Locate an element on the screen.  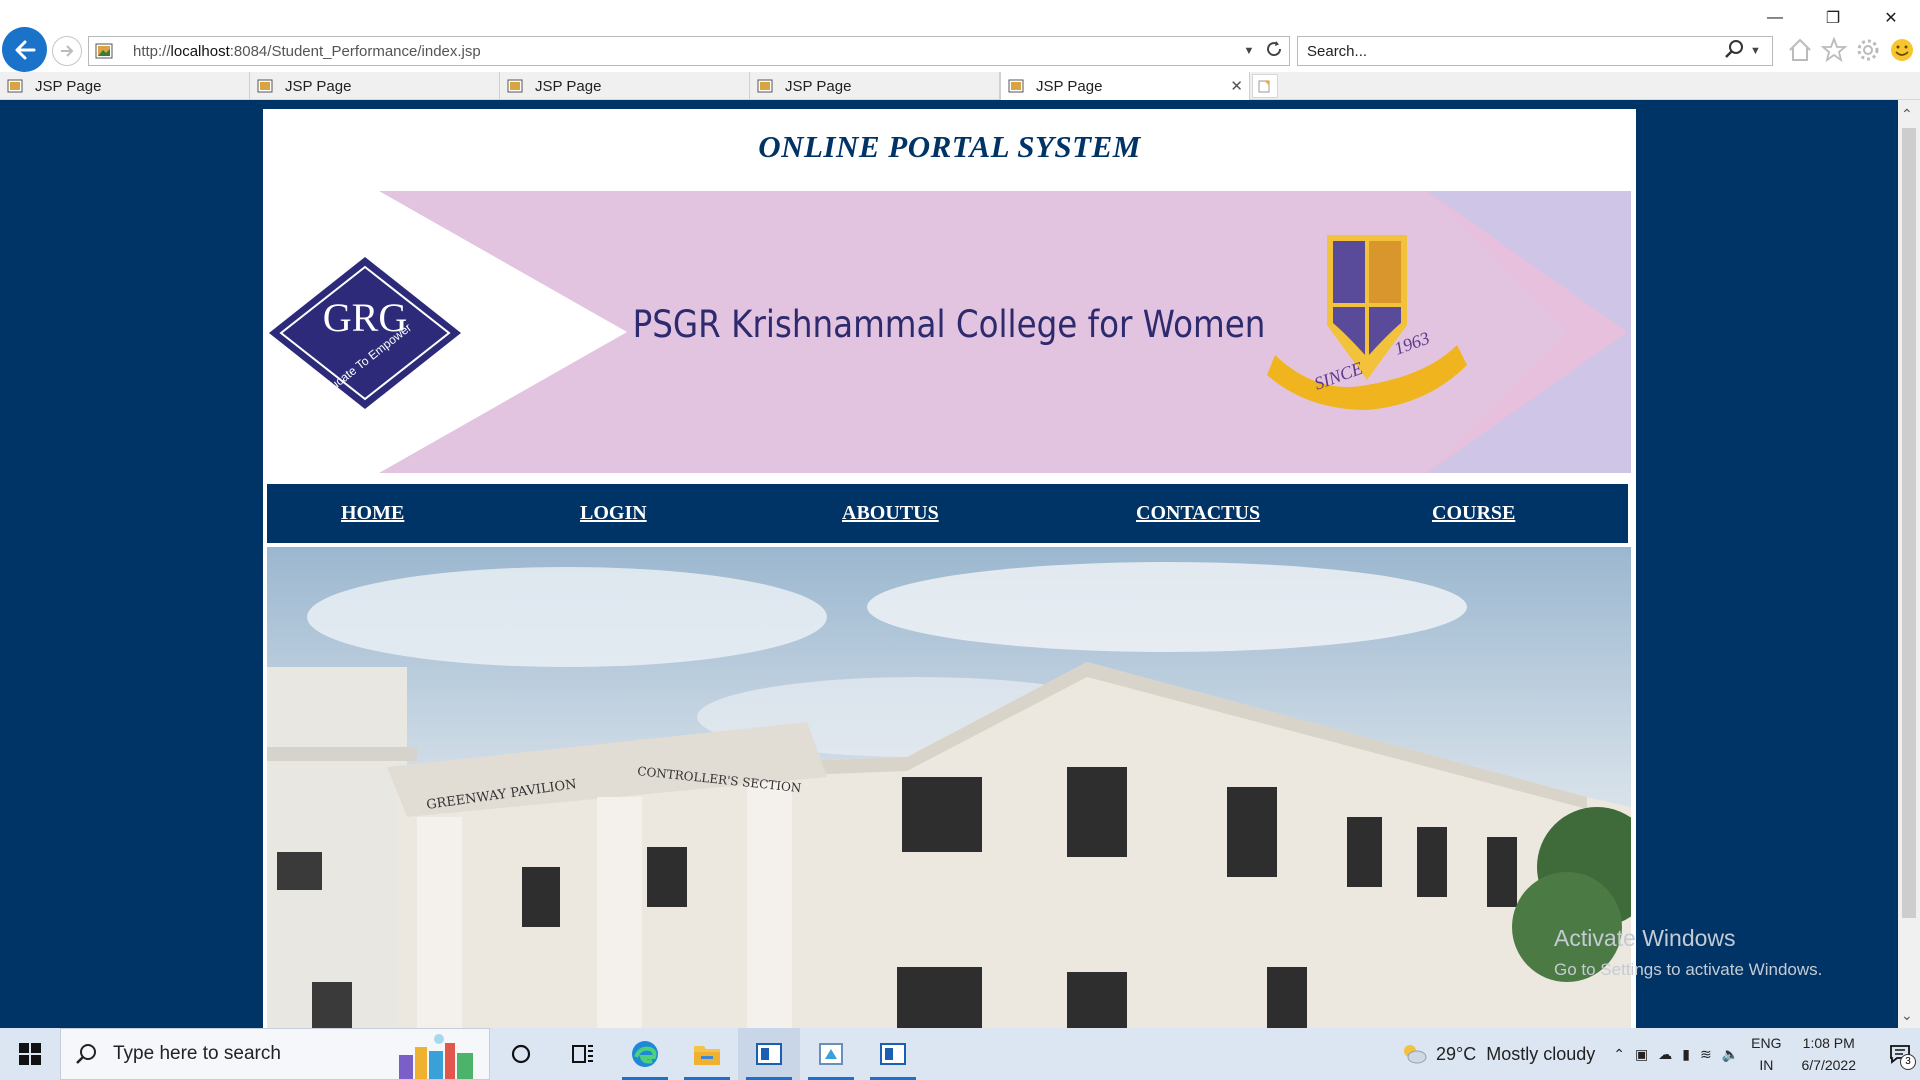
weather-widget: 29°C Mostly cloudy is located at coordinates (1497, 1054).